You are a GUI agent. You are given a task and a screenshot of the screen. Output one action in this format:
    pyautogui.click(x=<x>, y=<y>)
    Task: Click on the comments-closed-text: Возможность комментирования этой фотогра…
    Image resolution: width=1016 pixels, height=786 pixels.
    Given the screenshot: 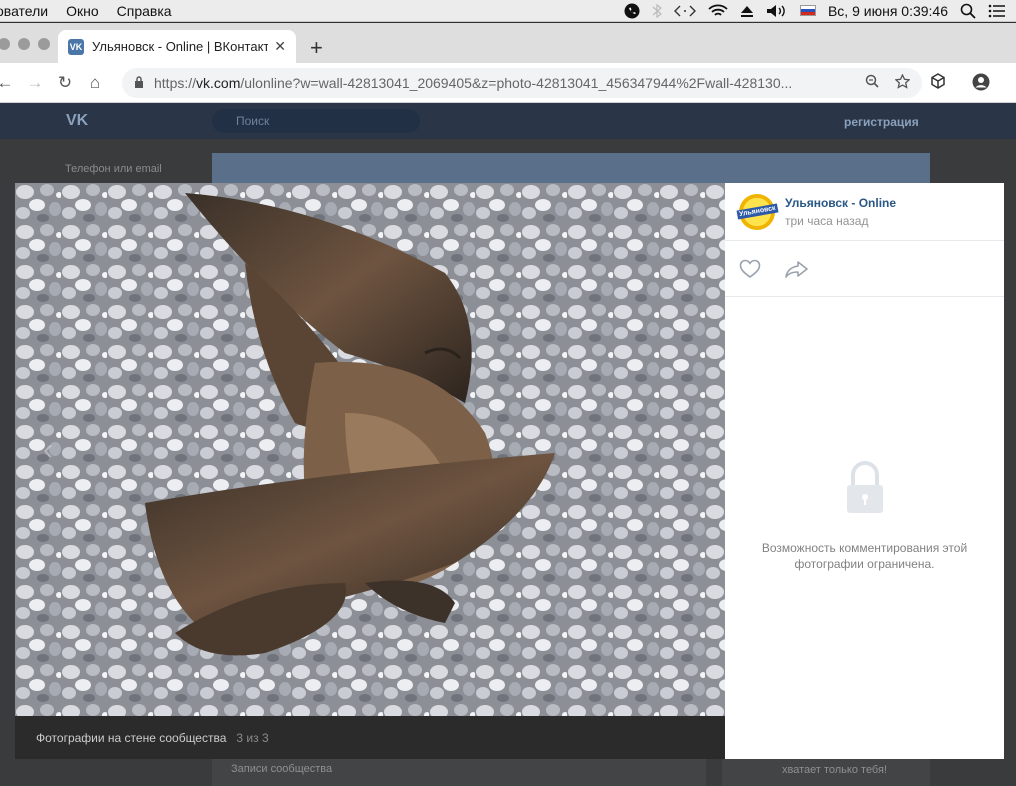 What is the action you would take?
    pyautogui.click(x=864, y=556)
    